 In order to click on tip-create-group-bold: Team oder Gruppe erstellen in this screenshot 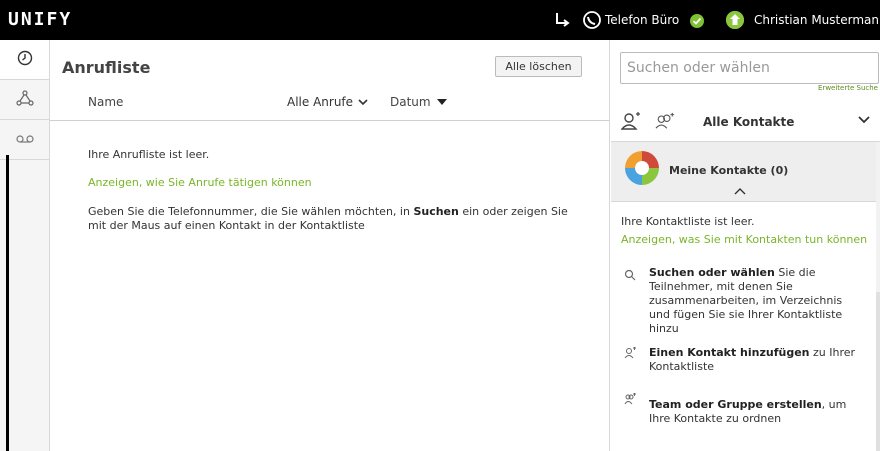, I will do `click(735, 404)`.